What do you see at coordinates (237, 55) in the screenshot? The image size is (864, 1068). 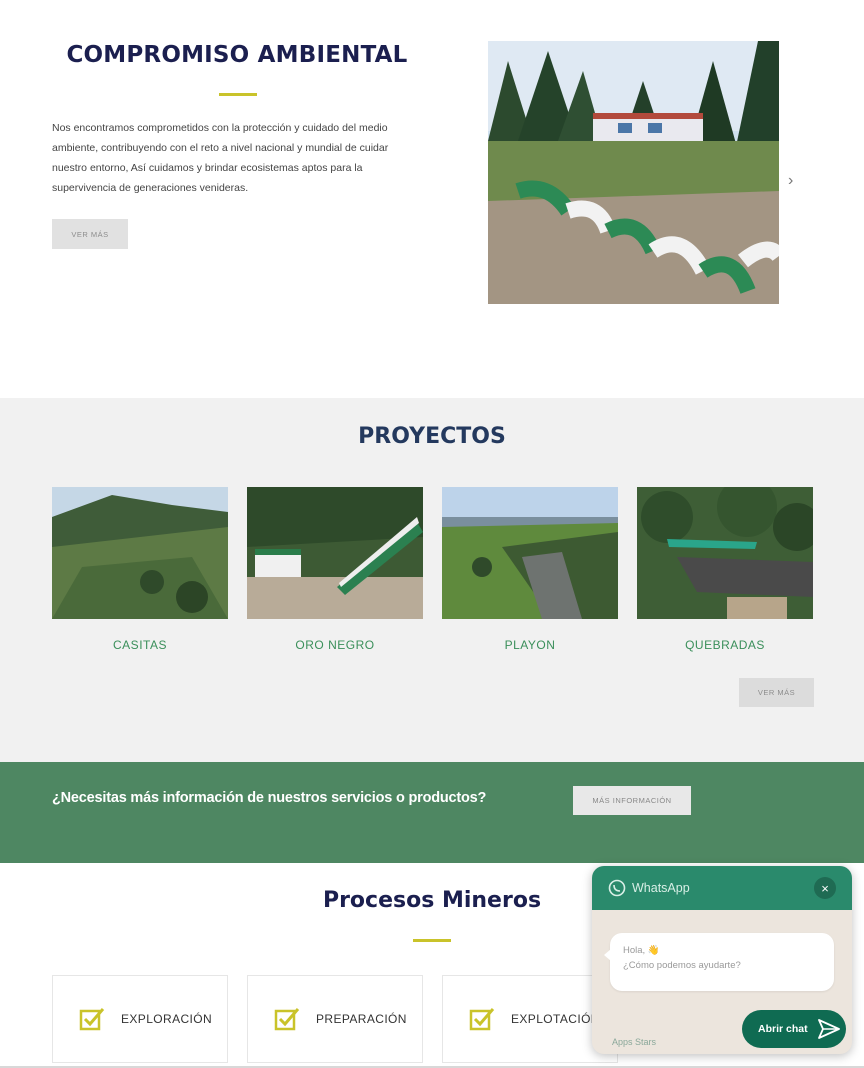 I see `environment-title: COMPROMISO AMBIENTAL` at bounding box center [237, 55].